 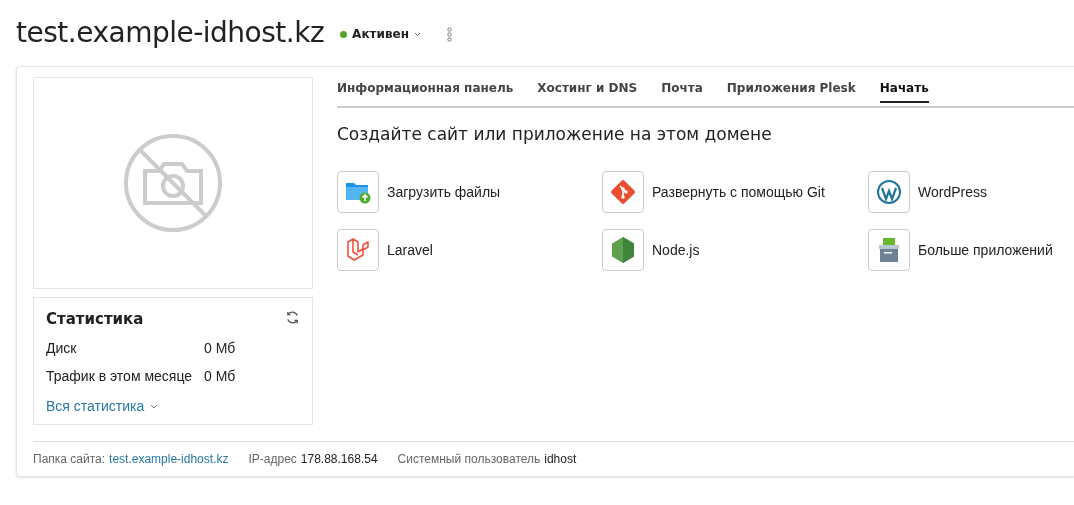 What do you see at coordinates (587, 92) in the screenshot?
I see `tab: Хостинг и DNS` at bounding box center [587, 92].